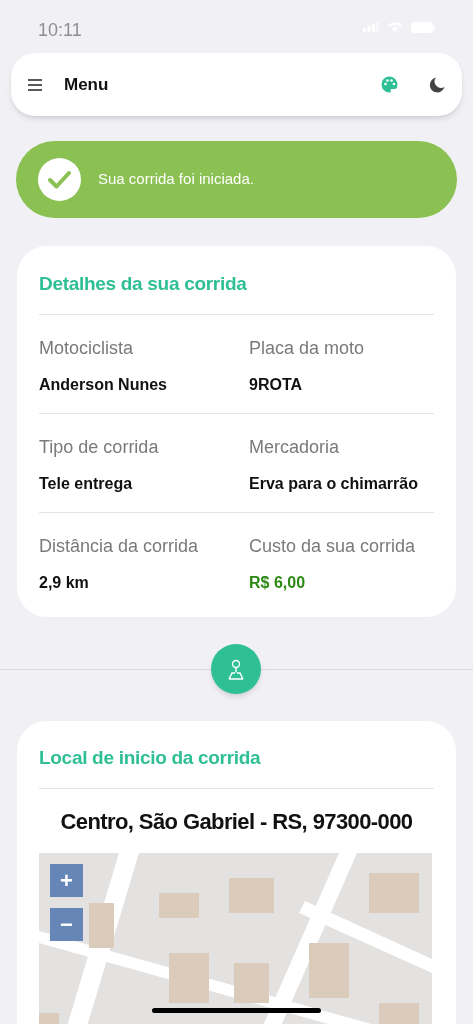  I want to click on field-label: Distância da corrida, so click(119, 546).